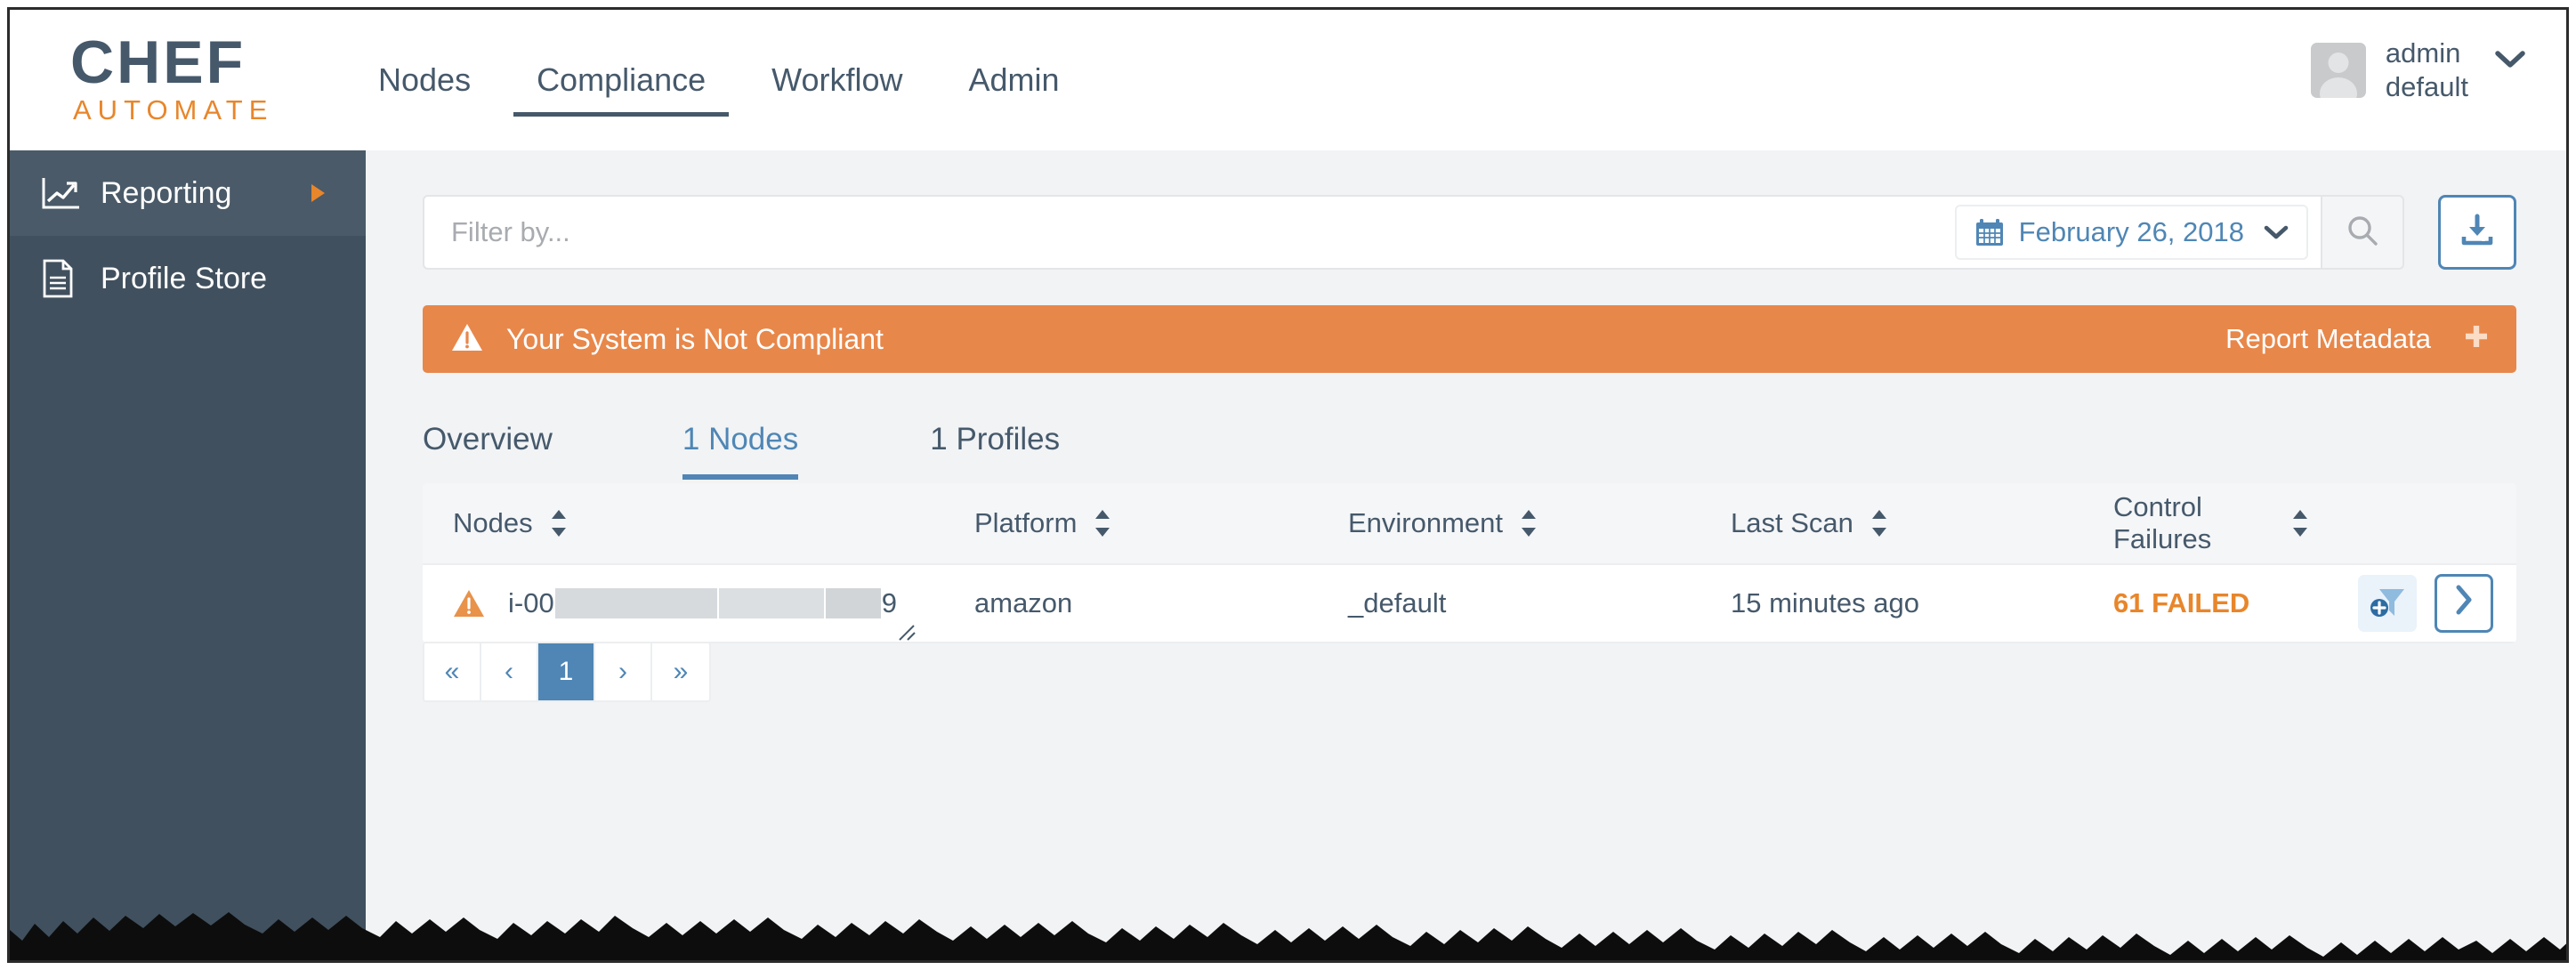  I want to click on column-header-nodes: Nodes, so click(713, 523).